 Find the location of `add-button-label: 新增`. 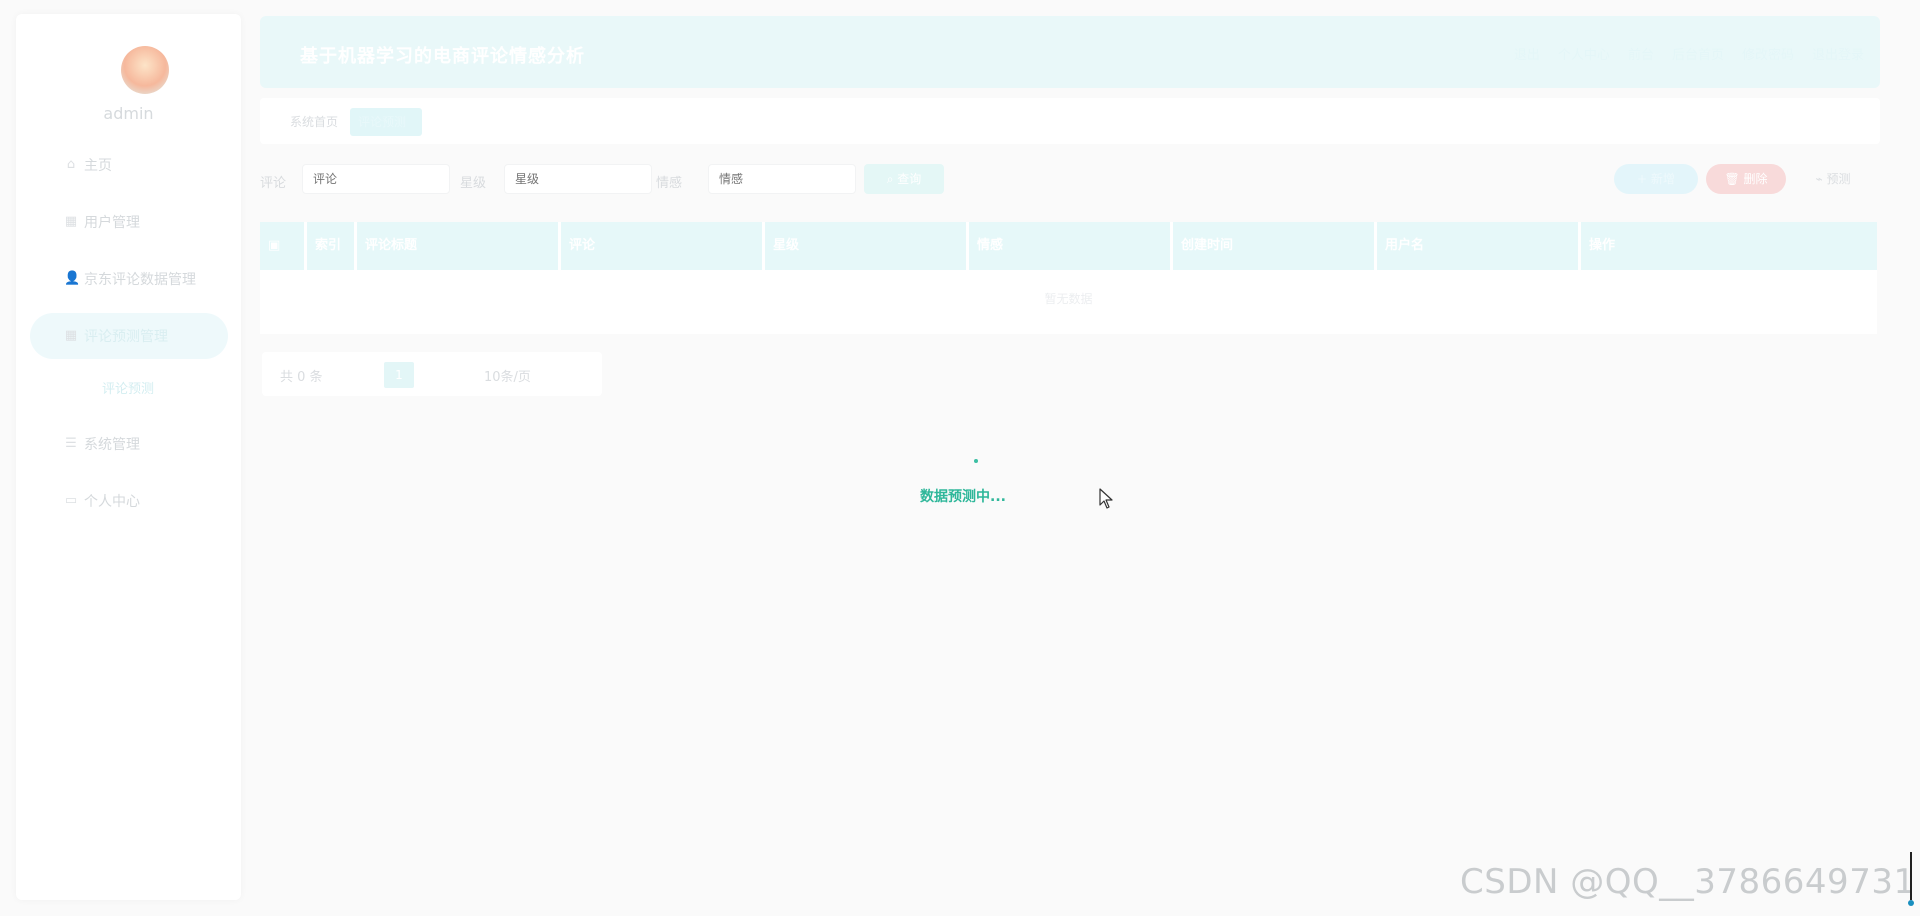

add-button-label: 新增 is located at coordinates (1662, 179).